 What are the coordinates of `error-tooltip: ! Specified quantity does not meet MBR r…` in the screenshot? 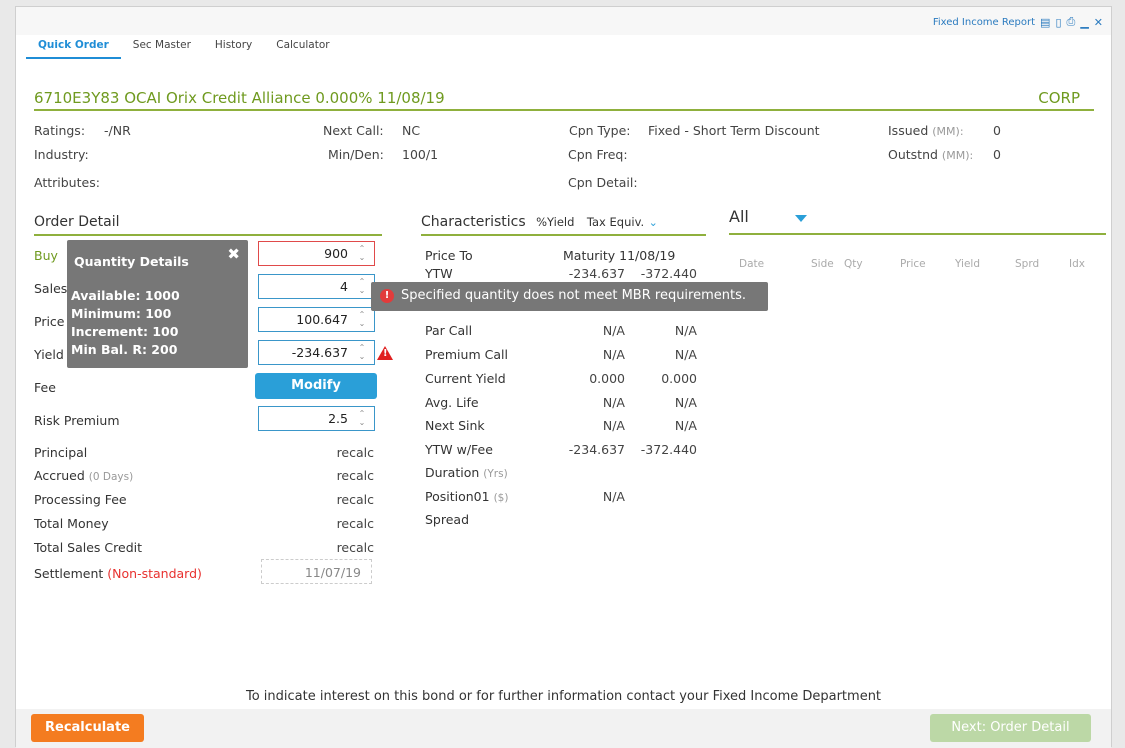 It's located at (569, 296).